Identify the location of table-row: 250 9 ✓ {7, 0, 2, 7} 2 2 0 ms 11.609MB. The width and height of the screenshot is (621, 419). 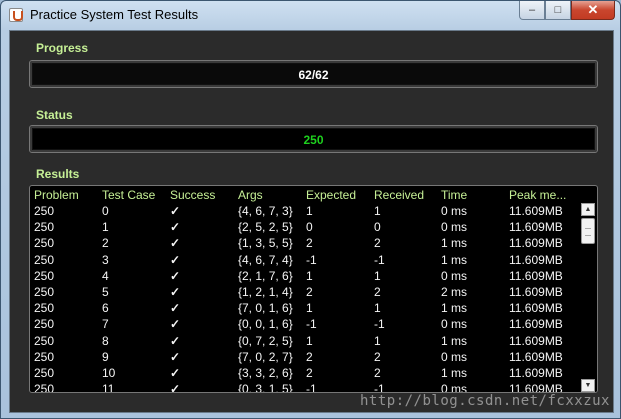
(305, 357).